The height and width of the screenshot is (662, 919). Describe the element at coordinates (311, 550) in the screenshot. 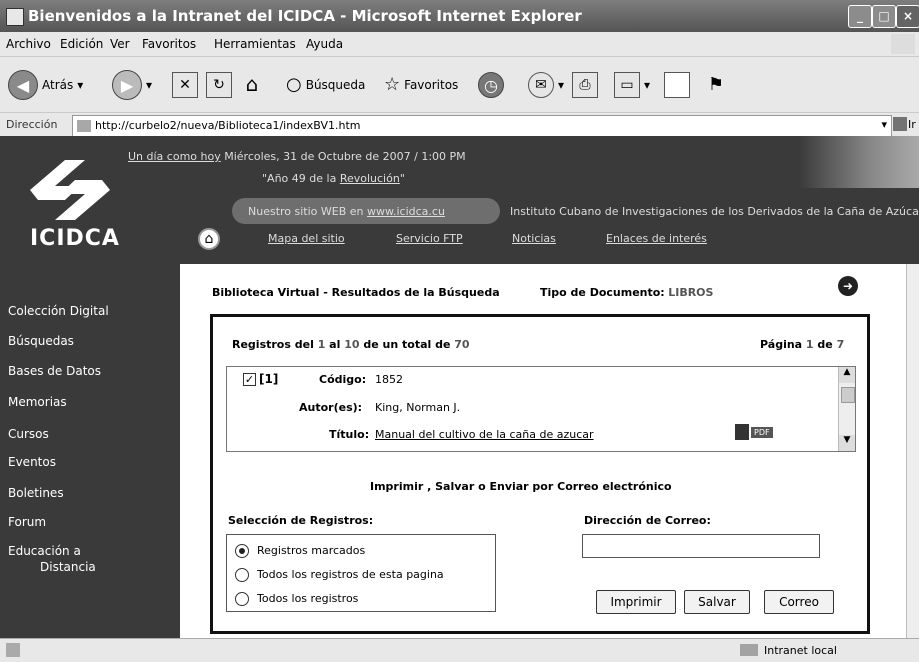

I see `radio-marked-label: Registros marcados` at that location.